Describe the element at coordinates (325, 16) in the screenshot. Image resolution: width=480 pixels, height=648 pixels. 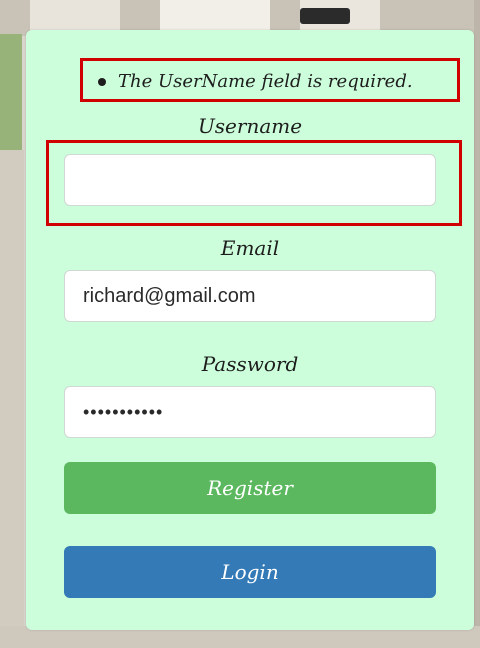
I see `background-dark-object` at that location.